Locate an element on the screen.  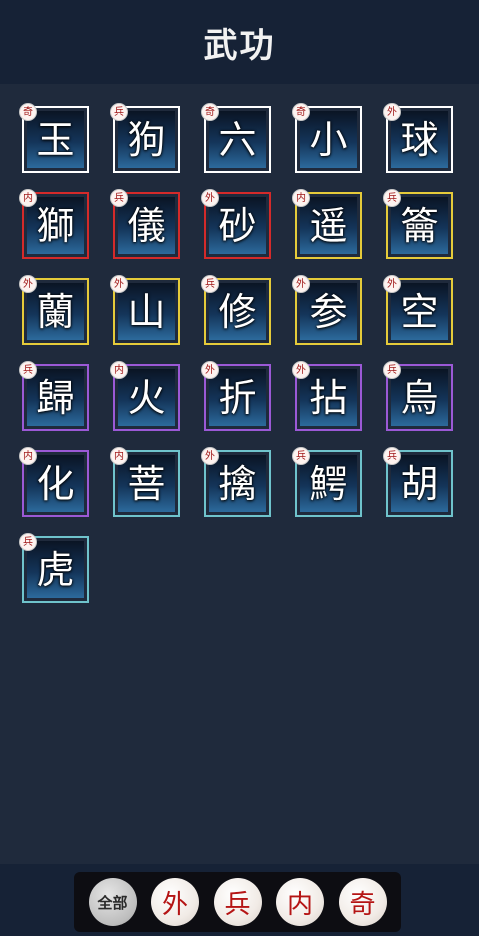
skill-tile: 砂外 is located at coordinates (236, 224).